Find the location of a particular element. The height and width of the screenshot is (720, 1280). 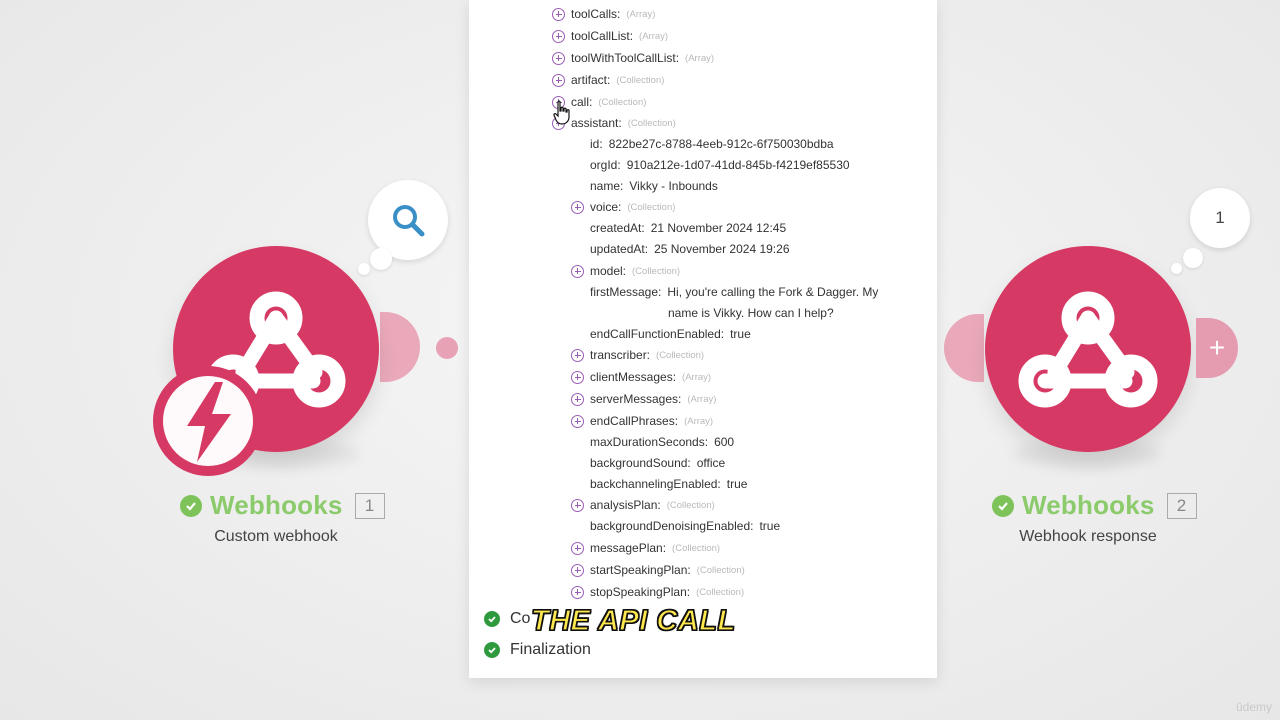

tree-row-endcallfunctionenabled: endCallFunctionEnabled: true is located at coordinates (670, 334).